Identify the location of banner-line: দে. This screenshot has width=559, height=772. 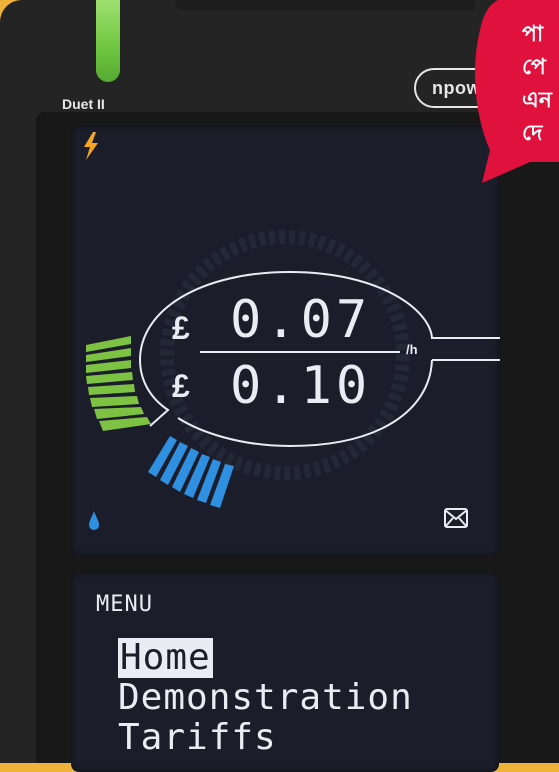
(532, 133).